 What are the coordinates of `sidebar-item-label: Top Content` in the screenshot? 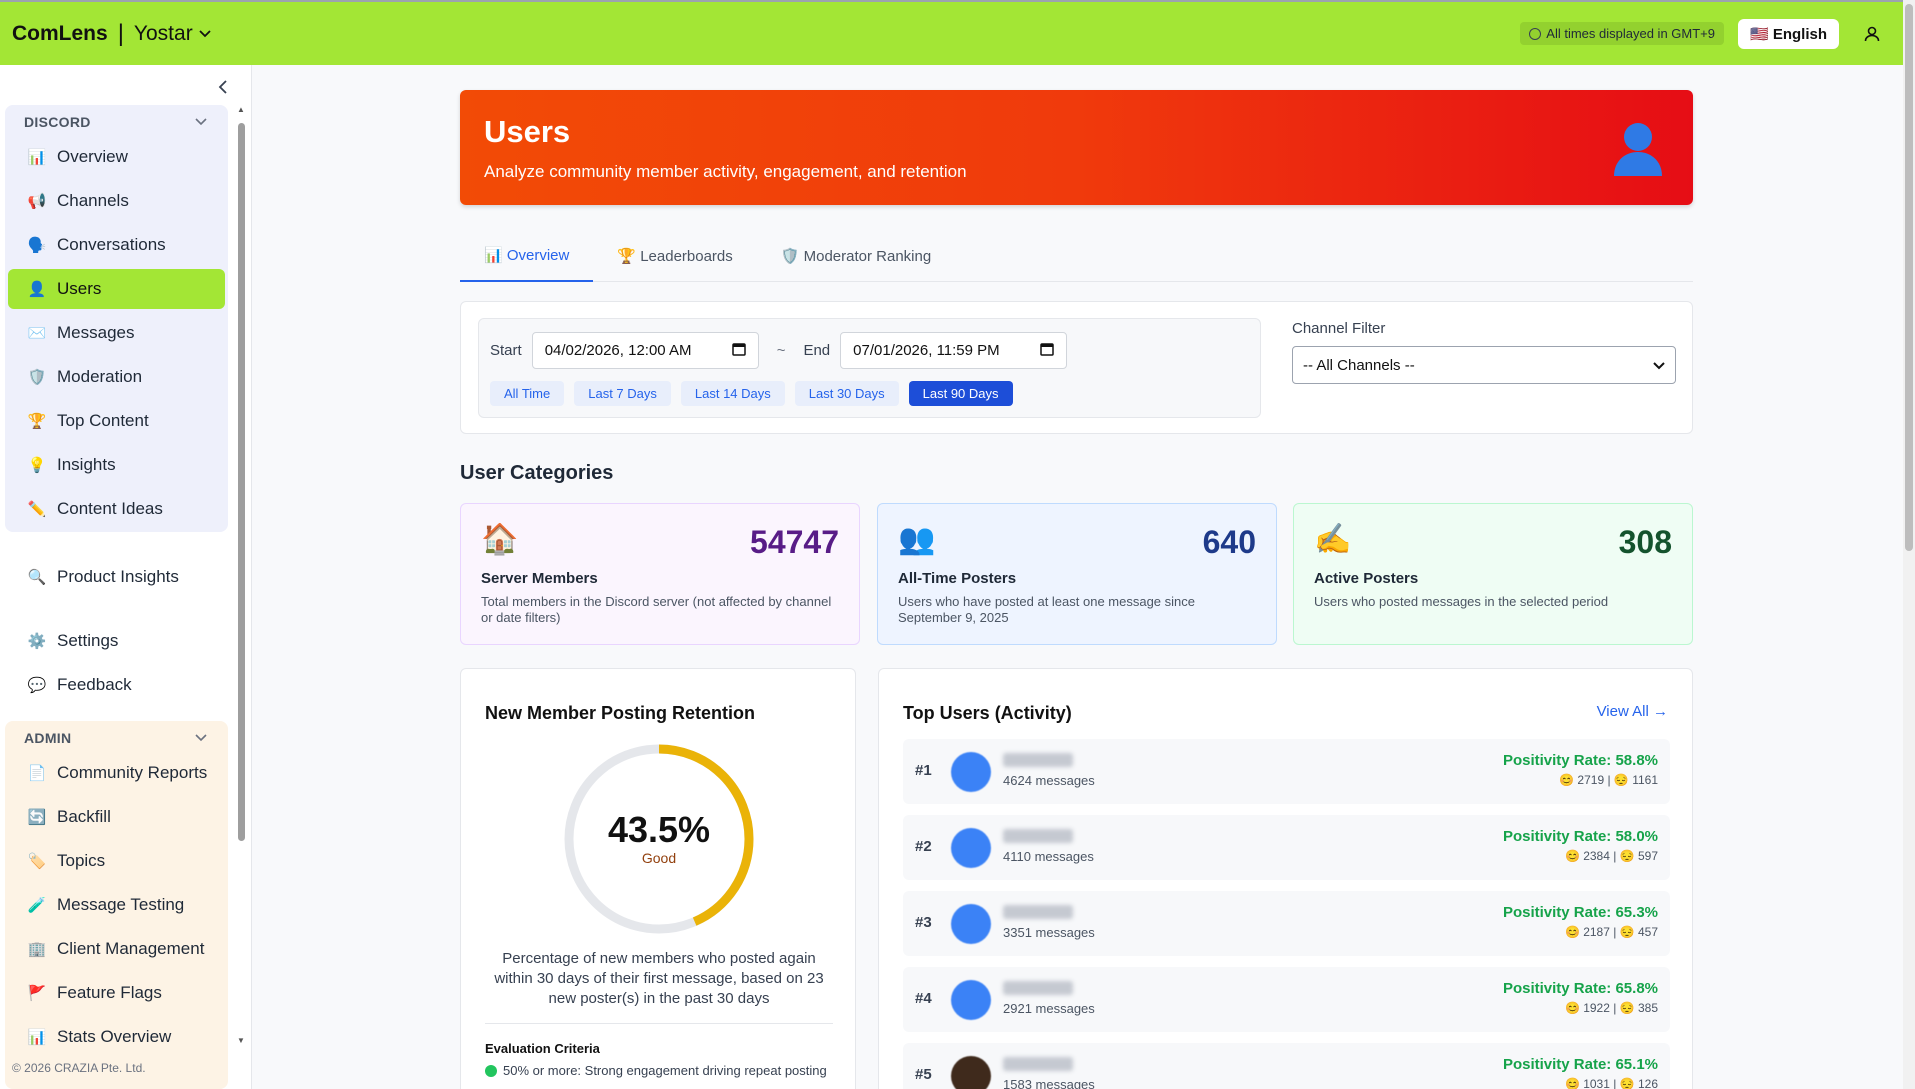 It's located at (103, 420).